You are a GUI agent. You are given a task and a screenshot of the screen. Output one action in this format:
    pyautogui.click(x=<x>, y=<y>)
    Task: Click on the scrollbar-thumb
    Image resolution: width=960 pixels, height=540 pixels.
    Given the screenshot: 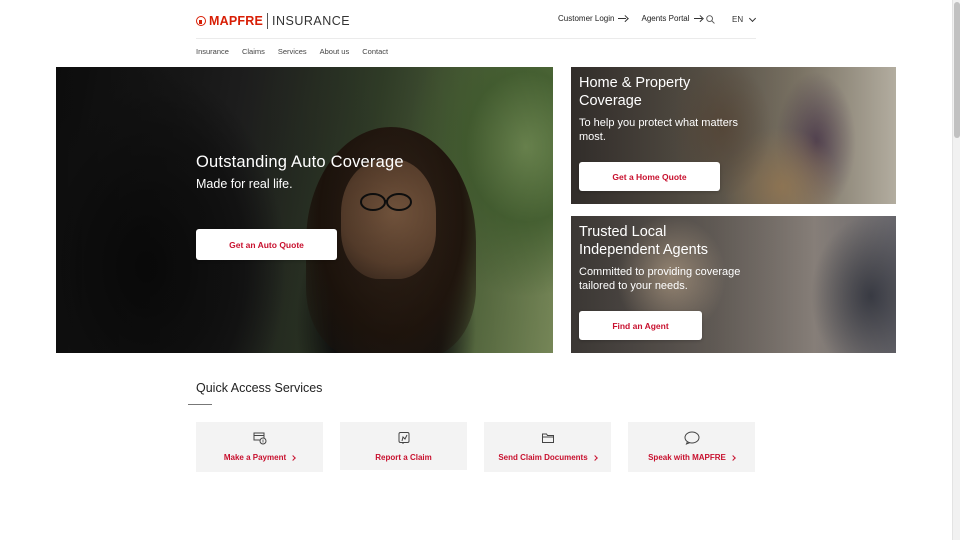 What is the action you would take?
    pyautogui.click(x=957, y=70)
    